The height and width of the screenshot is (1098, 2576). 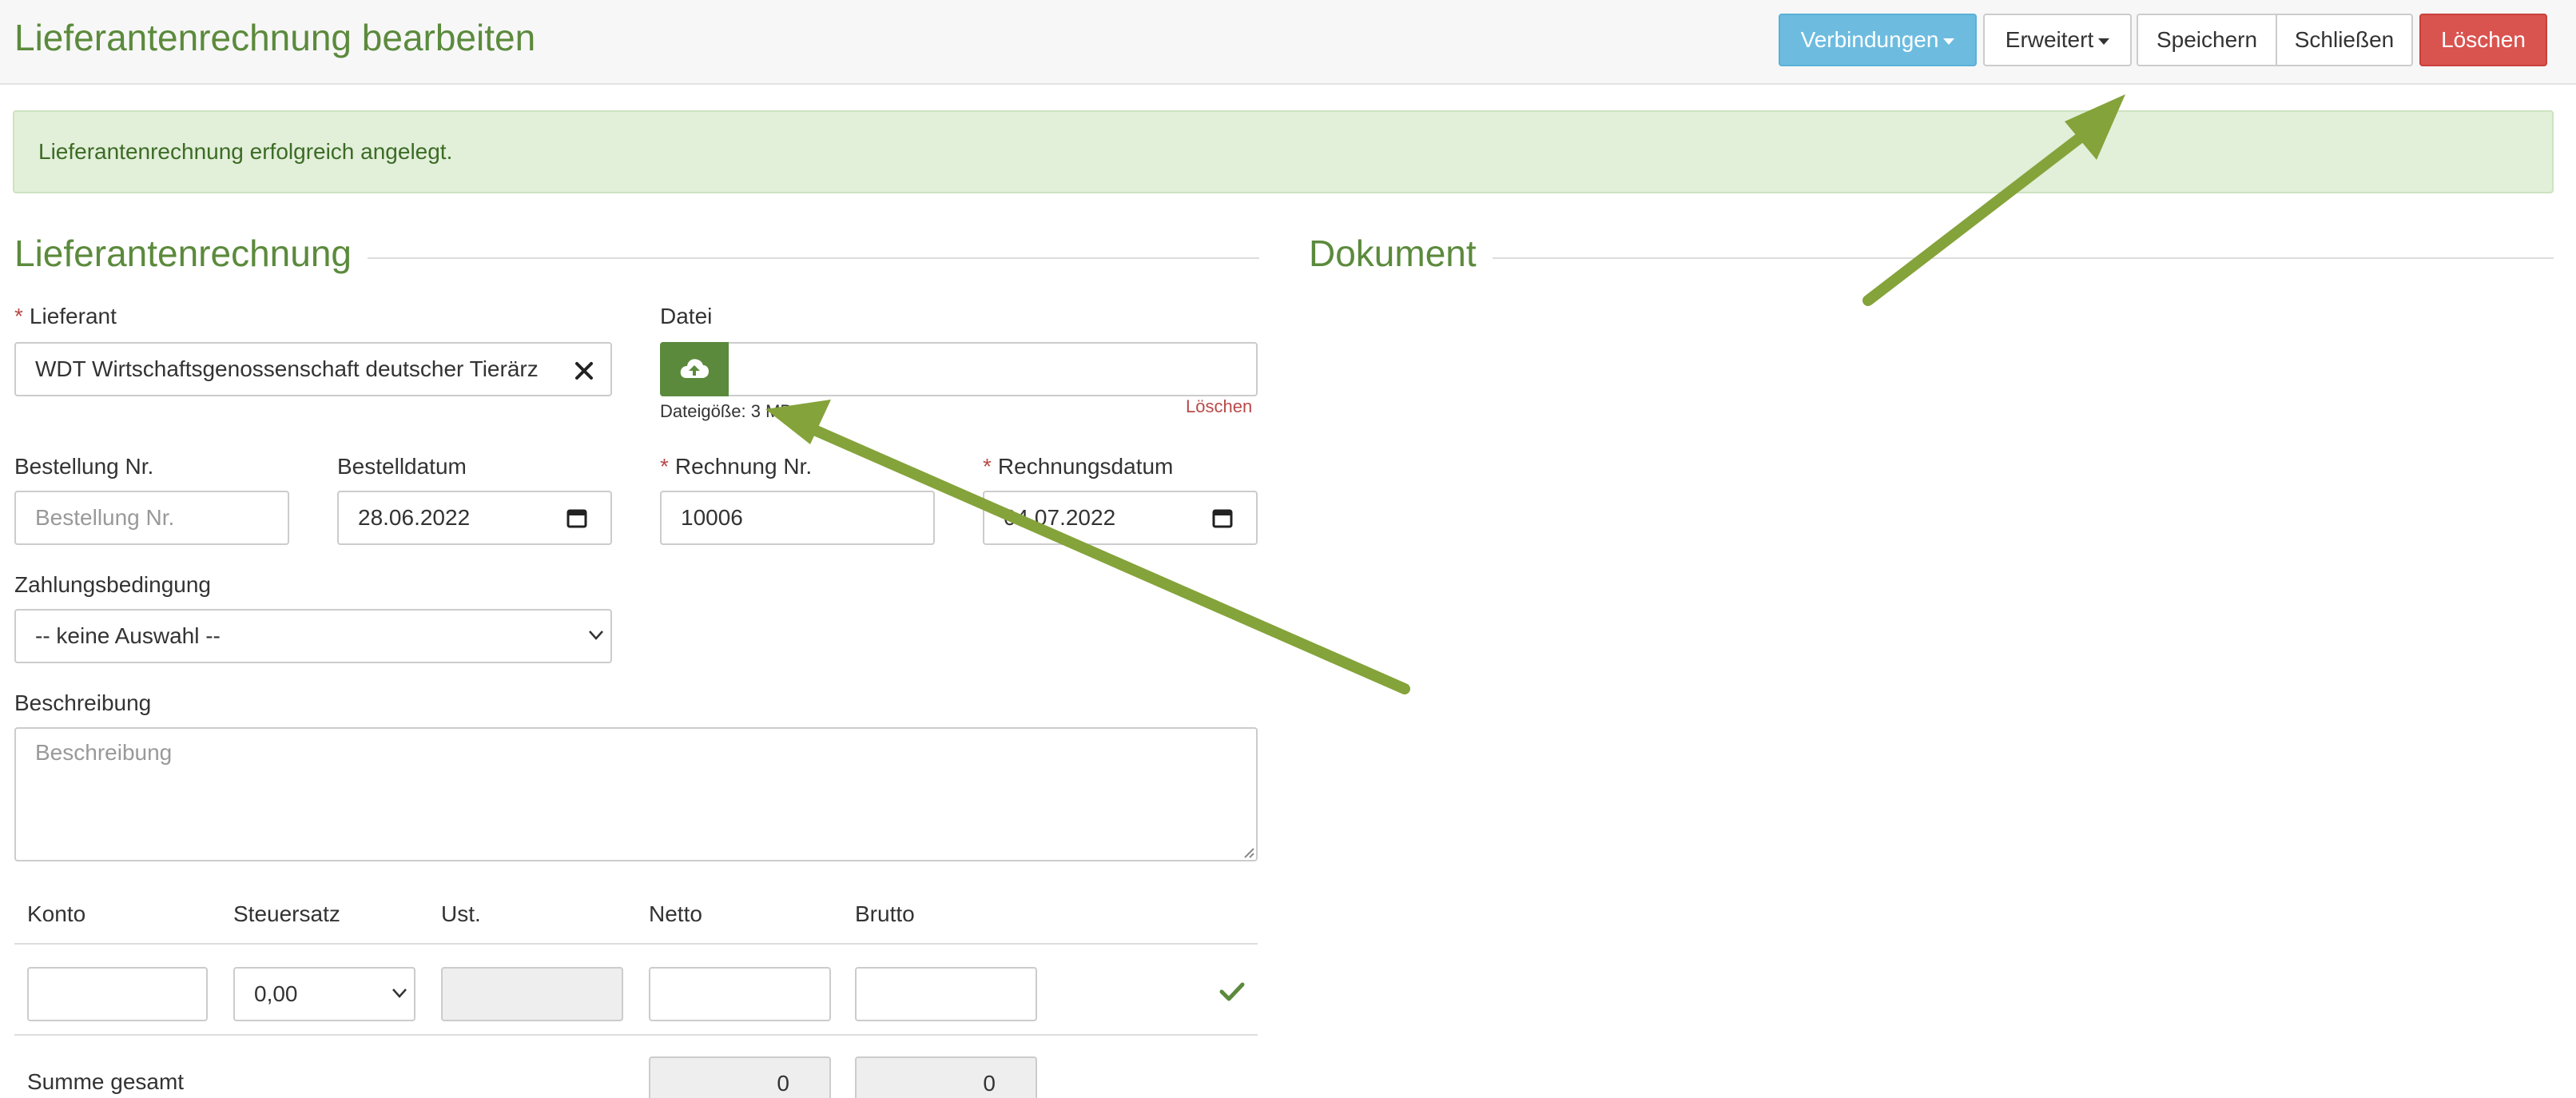 I want to click on close-button: Schließen, so click(x=2344, y=40).